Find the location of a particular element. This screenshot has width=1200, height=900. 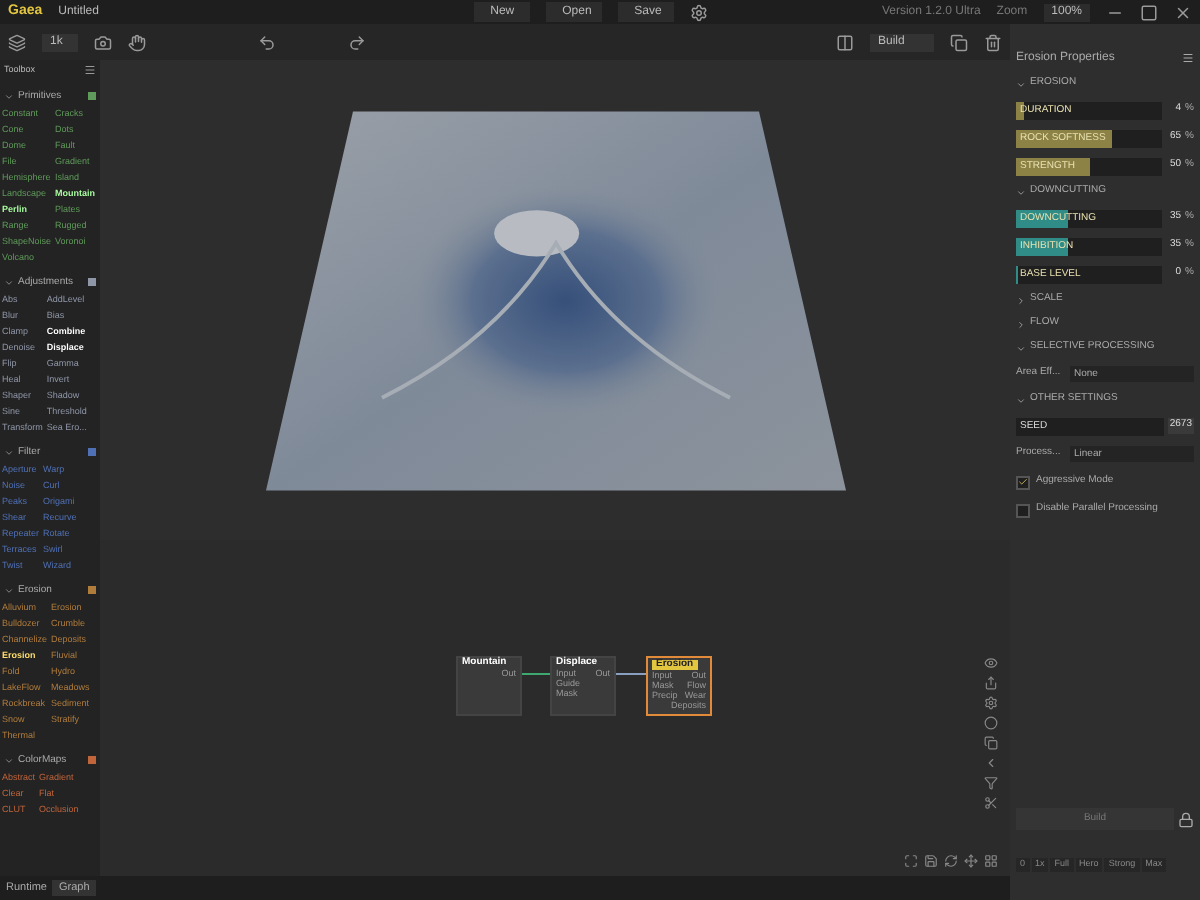

refresh-icon is located at coordinates (951, 861).